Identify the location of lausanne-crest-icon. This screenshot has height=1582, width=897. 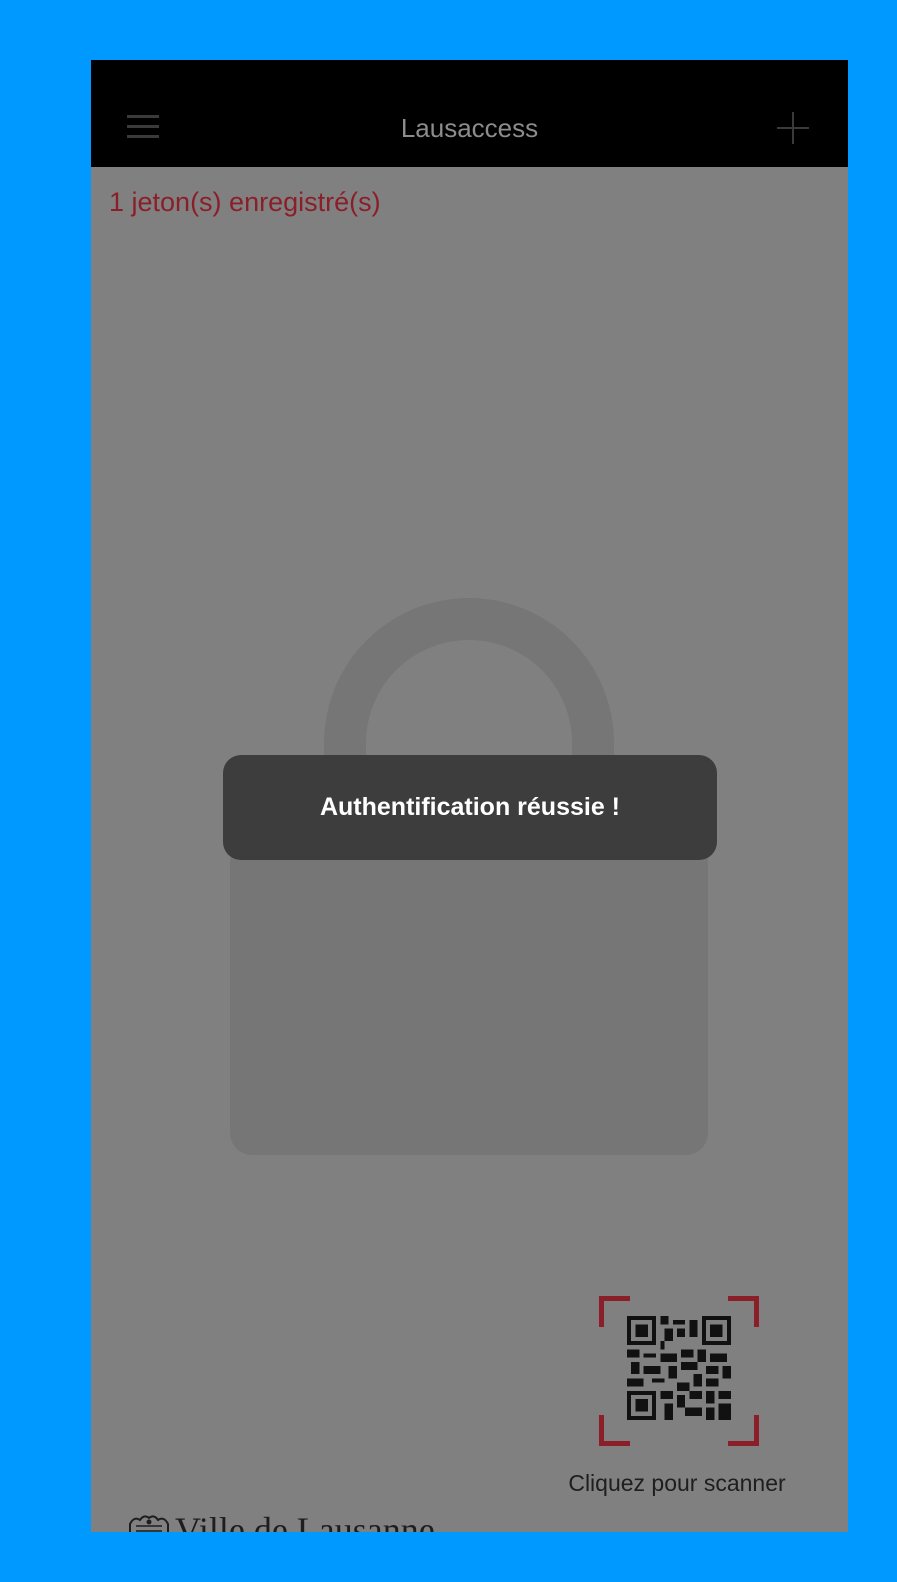
(149, 1523).